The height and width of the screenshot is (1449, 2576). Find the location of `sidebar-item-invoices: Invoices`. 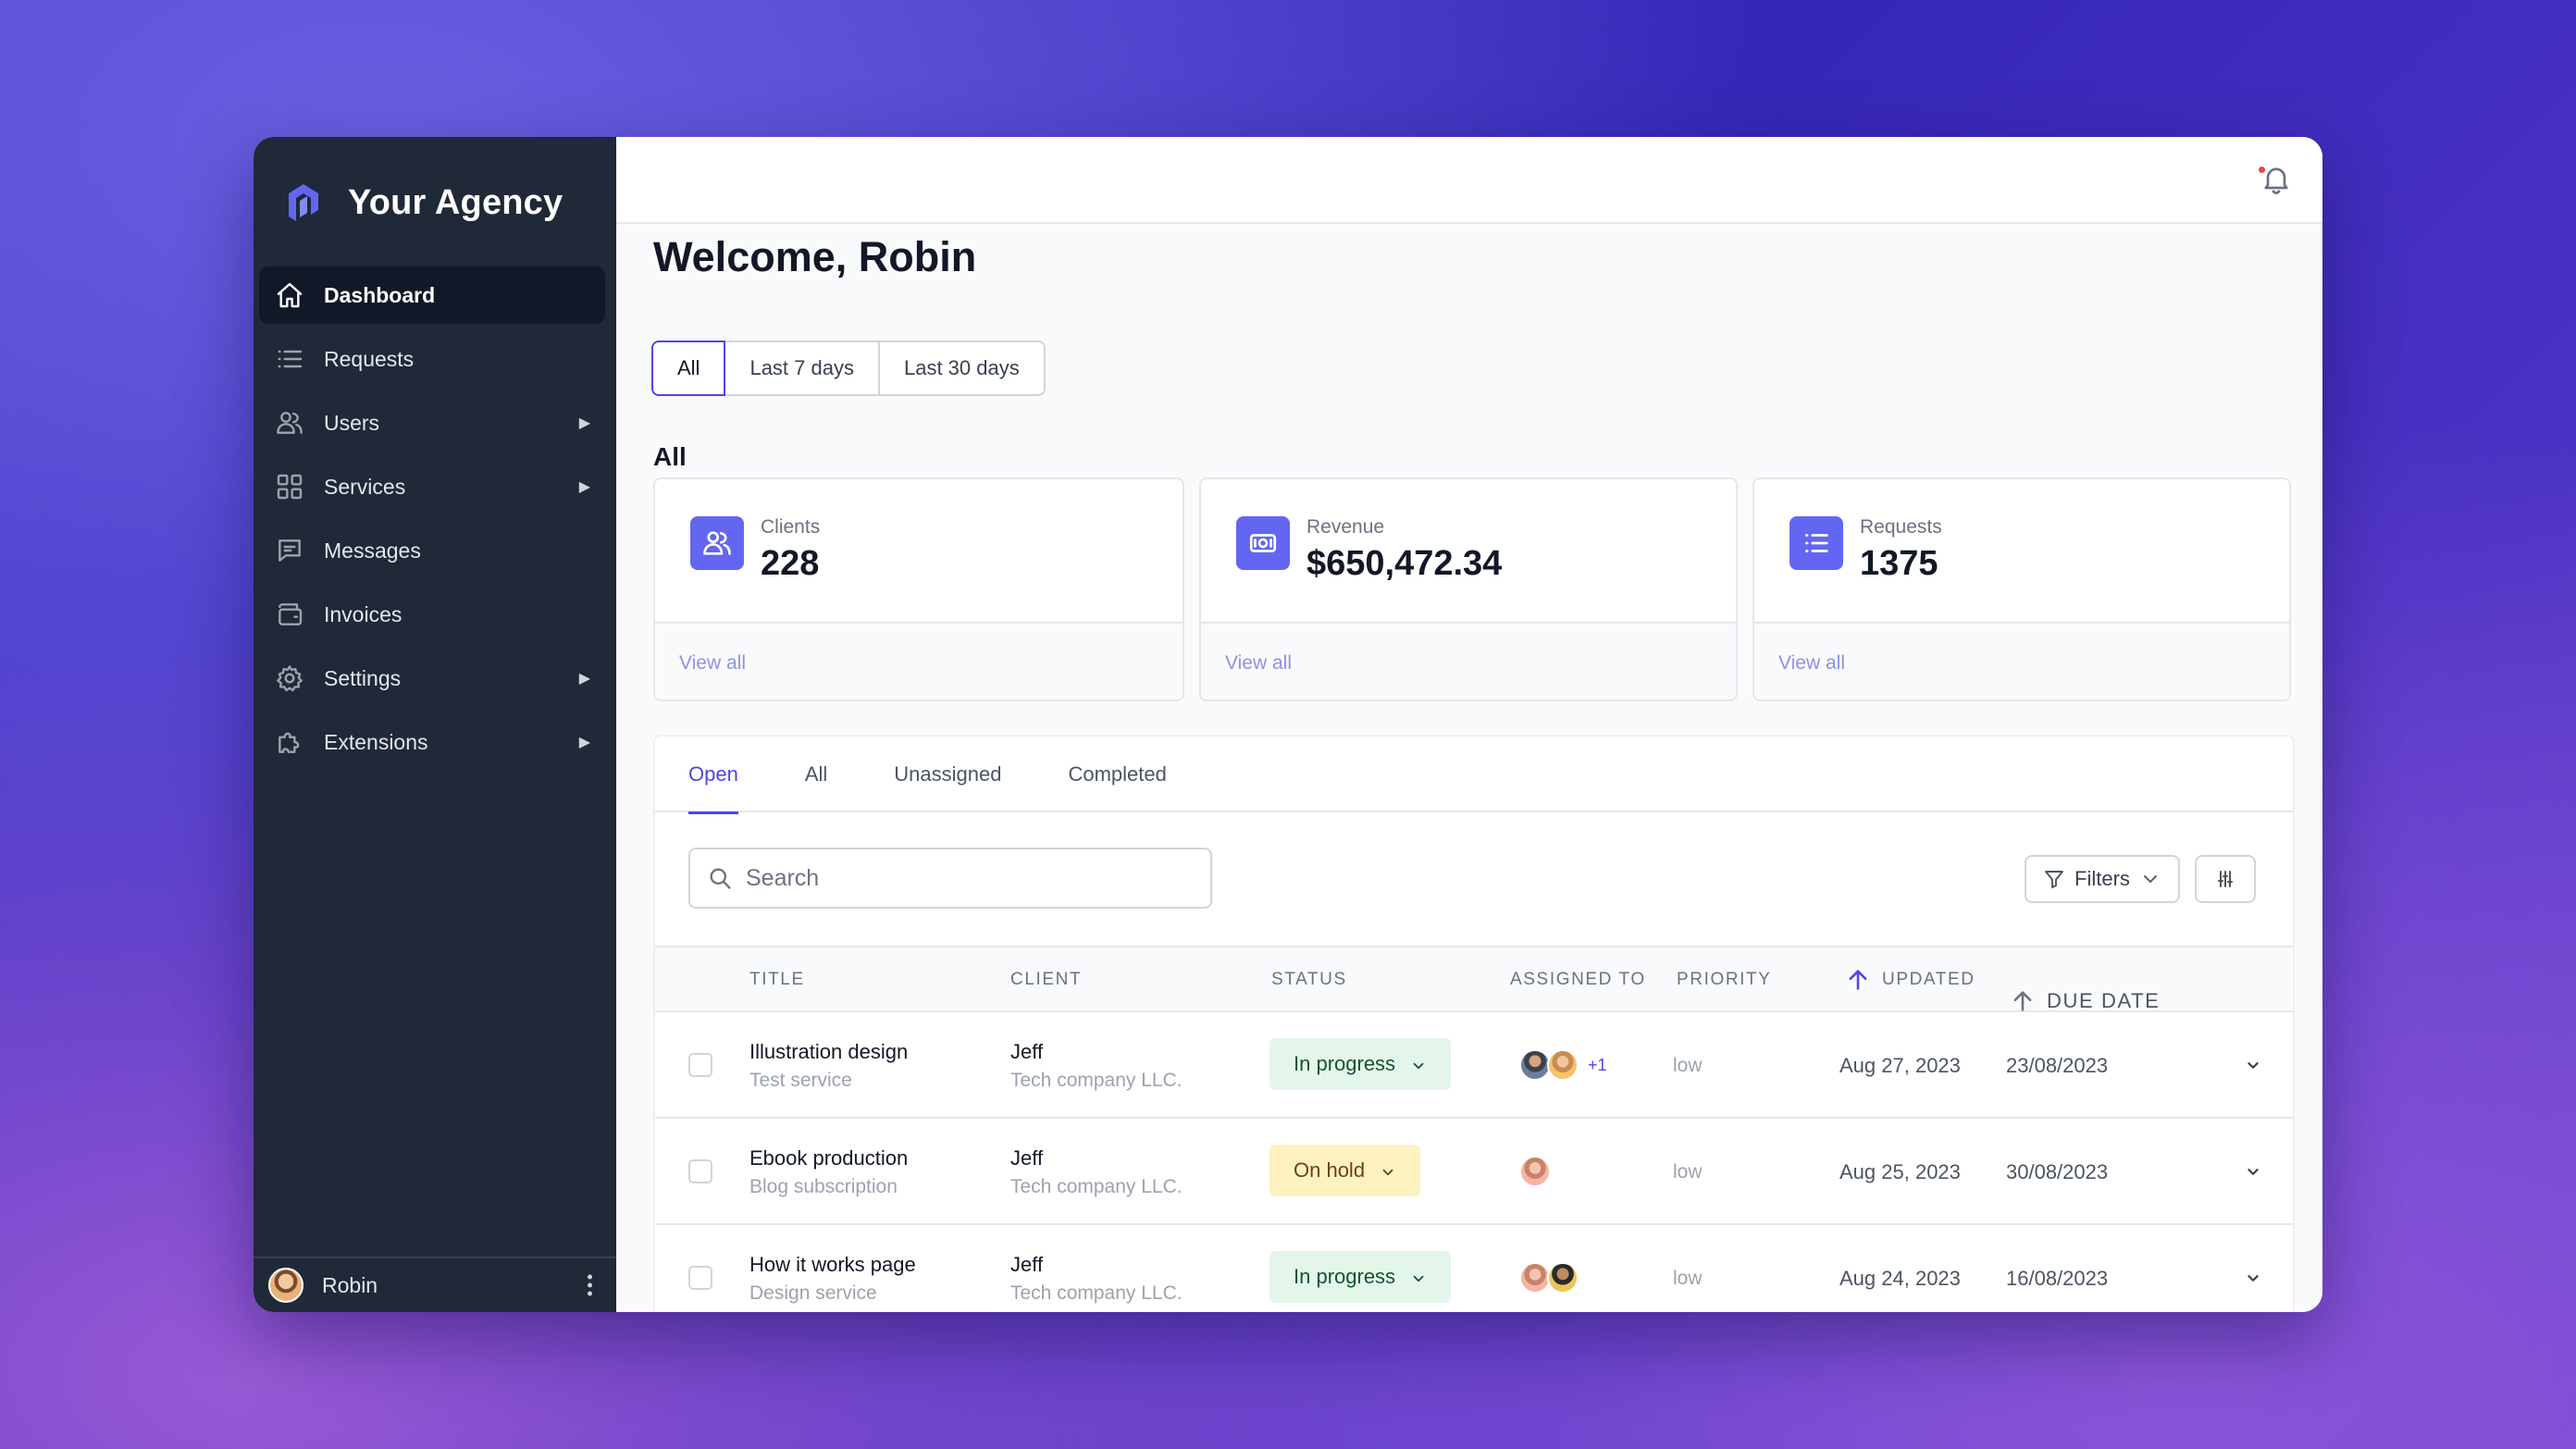

sidebar-item-invoices: Invoices is located at coordinates (432, 614).